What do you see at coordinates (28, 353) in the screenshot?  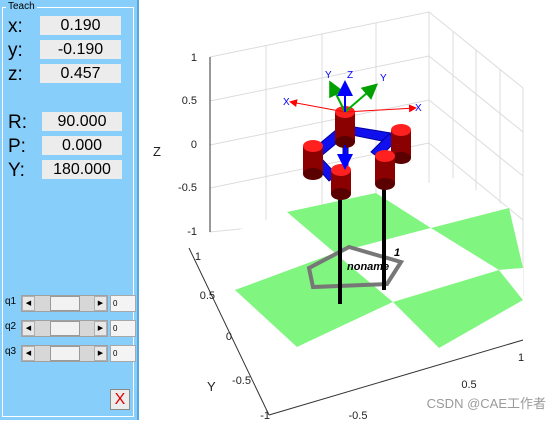 I see `q3-decrement-arrow: ◀` at bounding box center [28, 353].